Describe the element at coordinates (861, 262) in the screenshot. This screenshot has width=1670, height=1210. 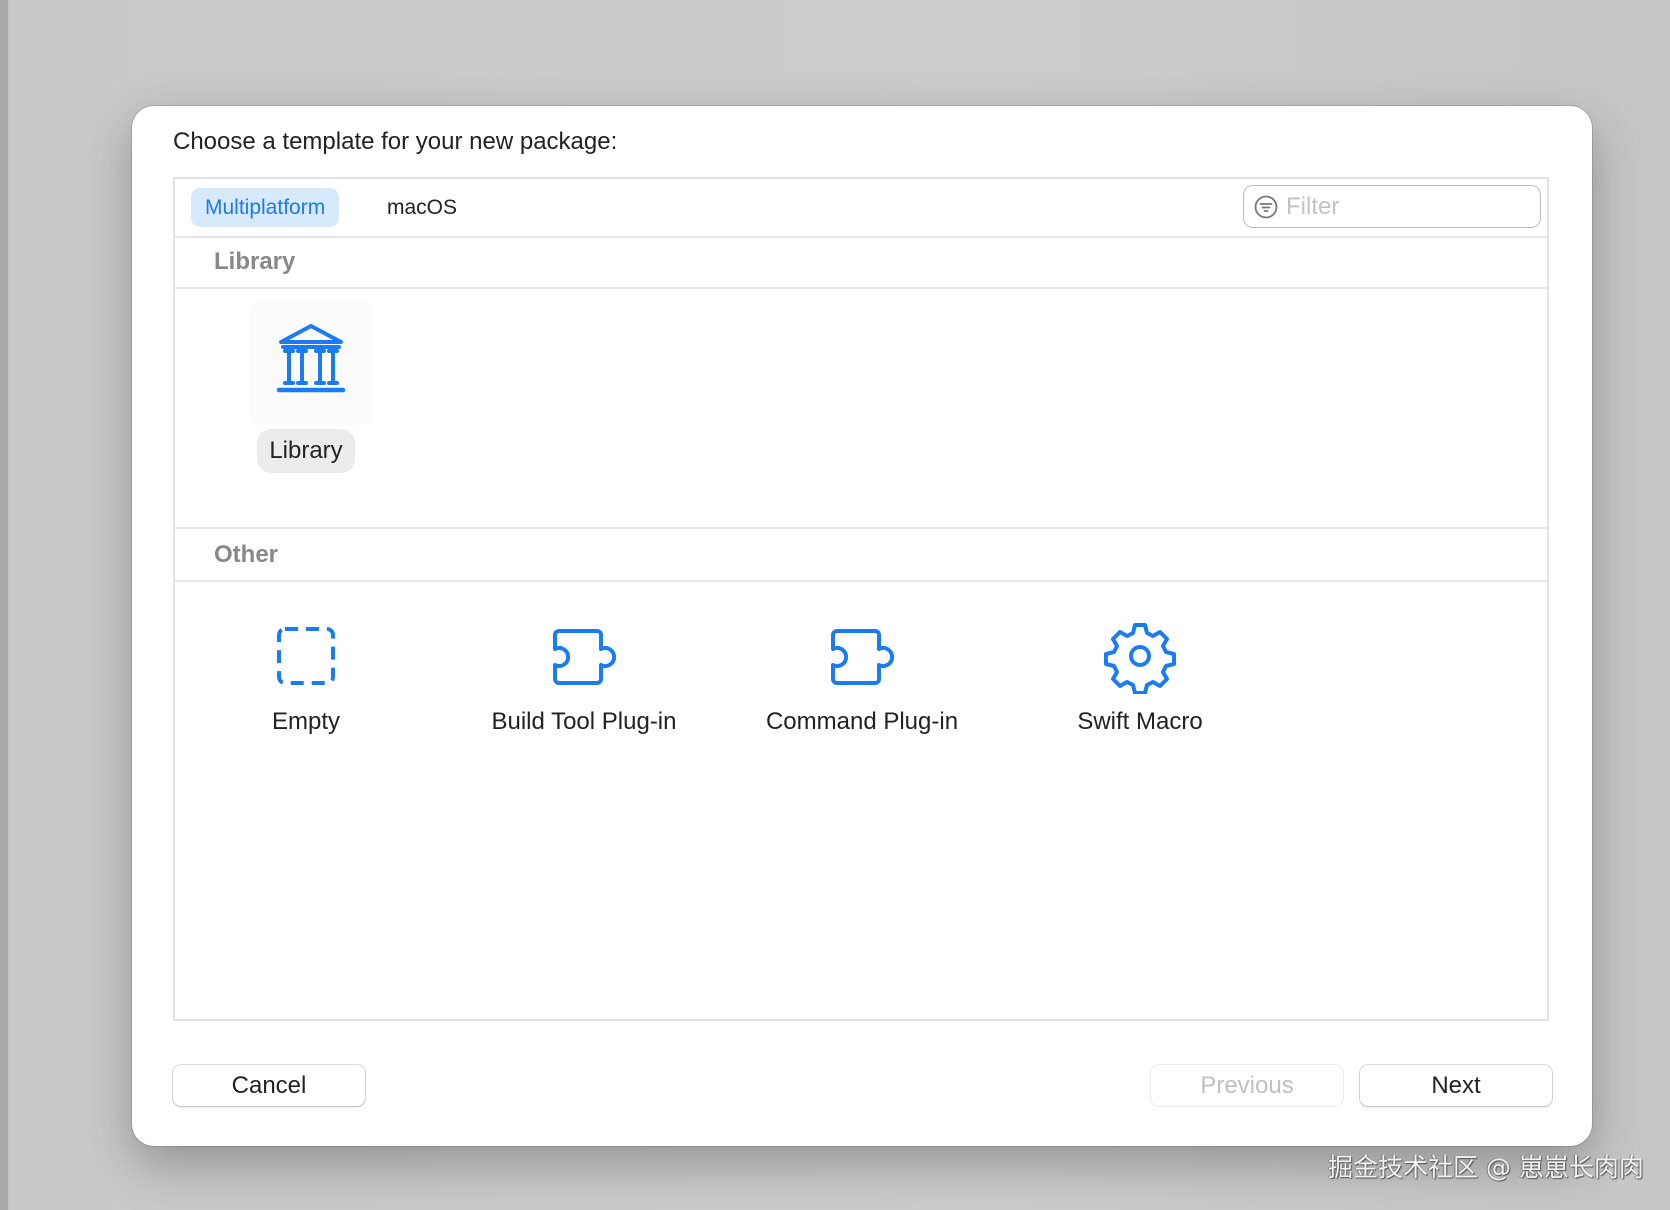
I see `section-header-library: Library` at that location.